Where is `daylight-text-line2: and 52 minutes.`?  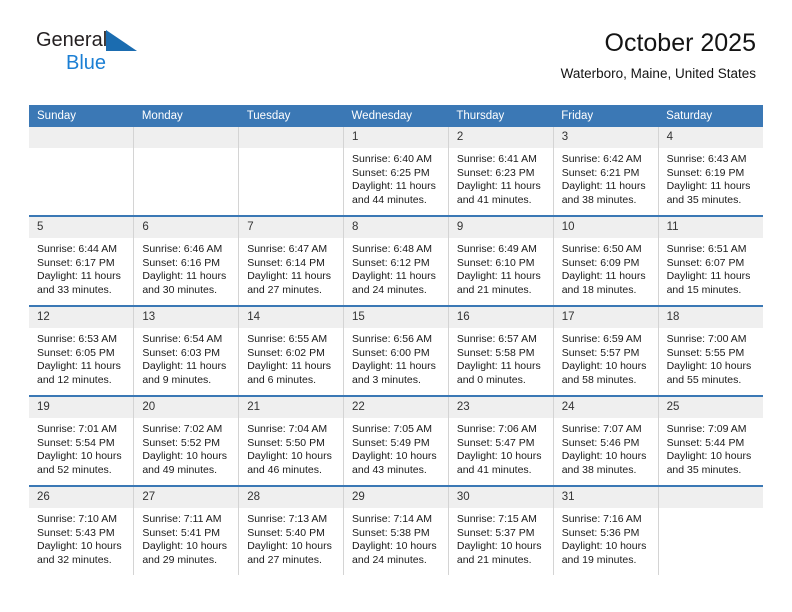 daylight-text-line2: and 52 minutes. is located at coordinates (74, 469).